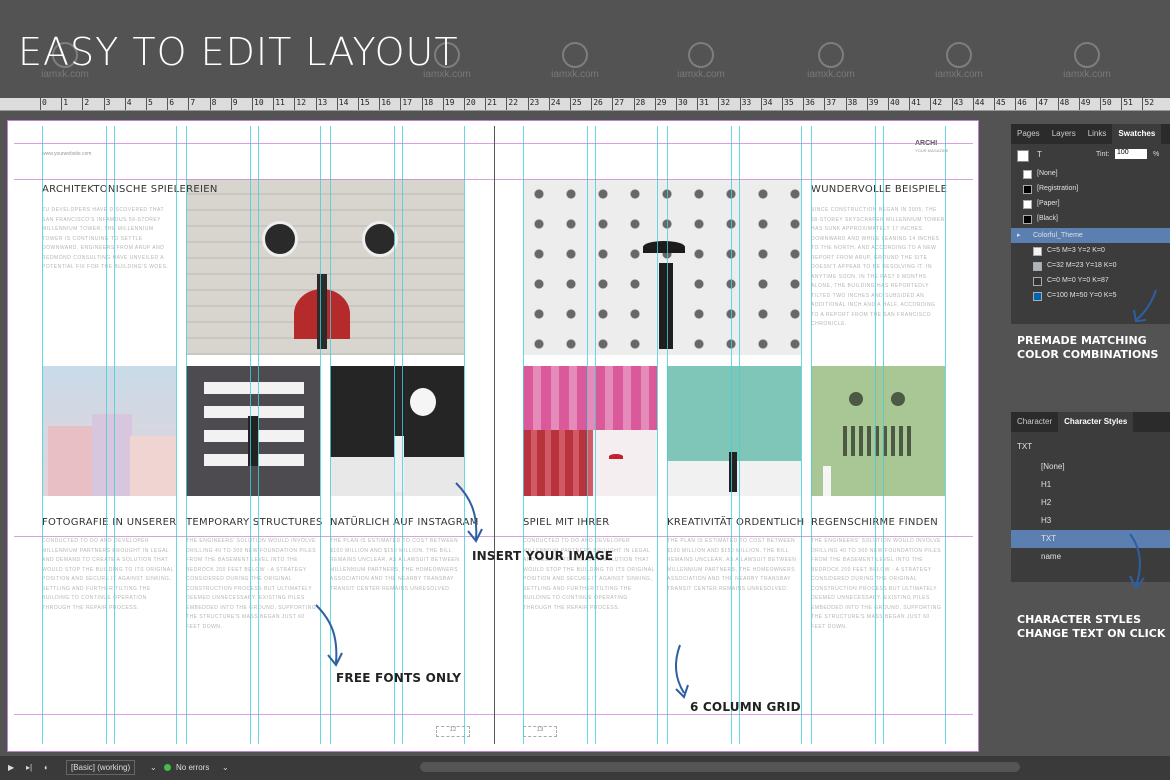  What do you see at coordinates (87, 102) in the screenshot?
I see `ruler-tick-label: 2` at bounding box center [87, 102].